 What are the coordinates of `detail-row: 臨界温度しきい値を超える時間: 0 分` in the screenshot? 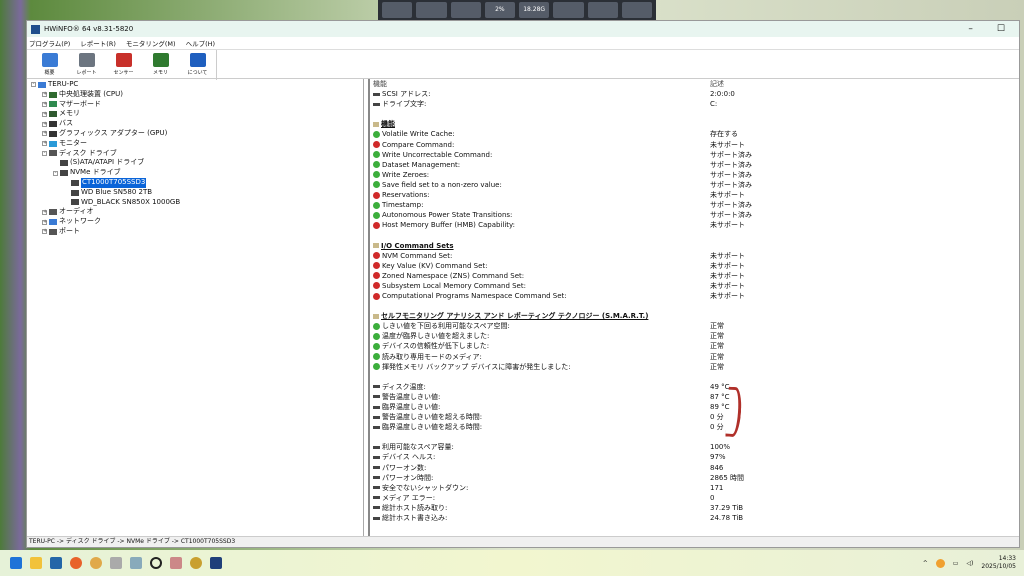 It's located at (695, 427).